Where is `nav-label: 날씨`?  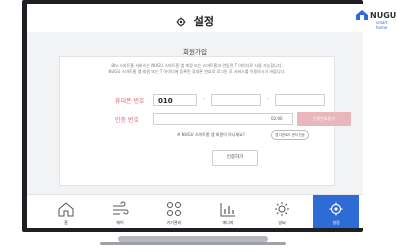
nav-label: 날씨 is located at coordinates (282, 222).